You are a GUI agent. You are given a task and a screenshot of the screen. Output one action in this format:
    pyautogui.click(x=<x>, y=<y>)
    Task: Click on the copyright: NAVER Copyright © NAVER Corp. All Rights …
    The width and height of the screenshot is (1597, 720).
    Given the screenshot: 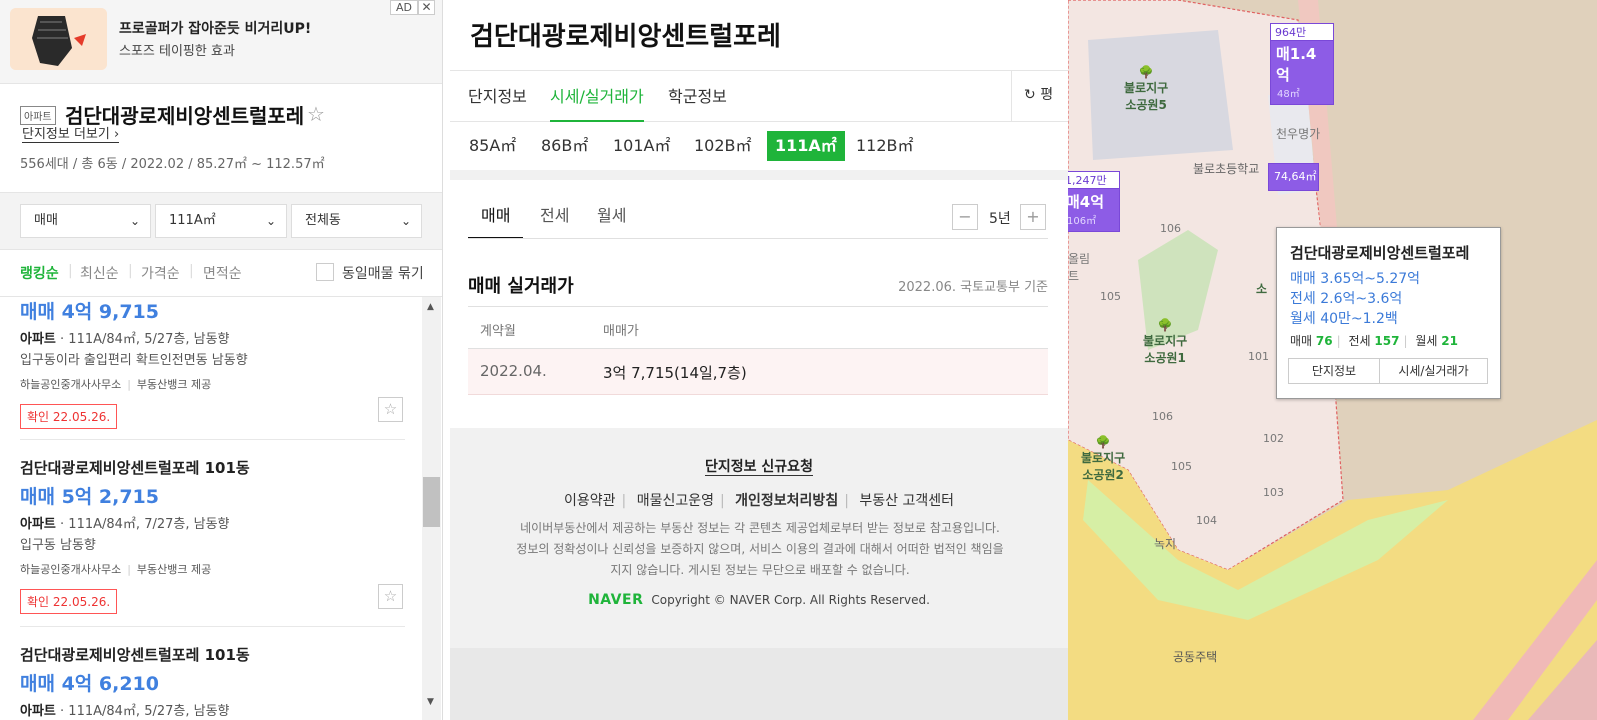 What is the action you would take?
    pyautogui.click(x=759, y=600)
    